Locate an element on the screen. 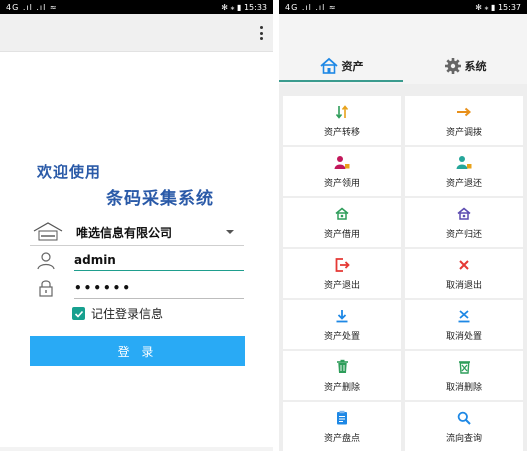  house-logo-icon is located at coordinates (48, 232).